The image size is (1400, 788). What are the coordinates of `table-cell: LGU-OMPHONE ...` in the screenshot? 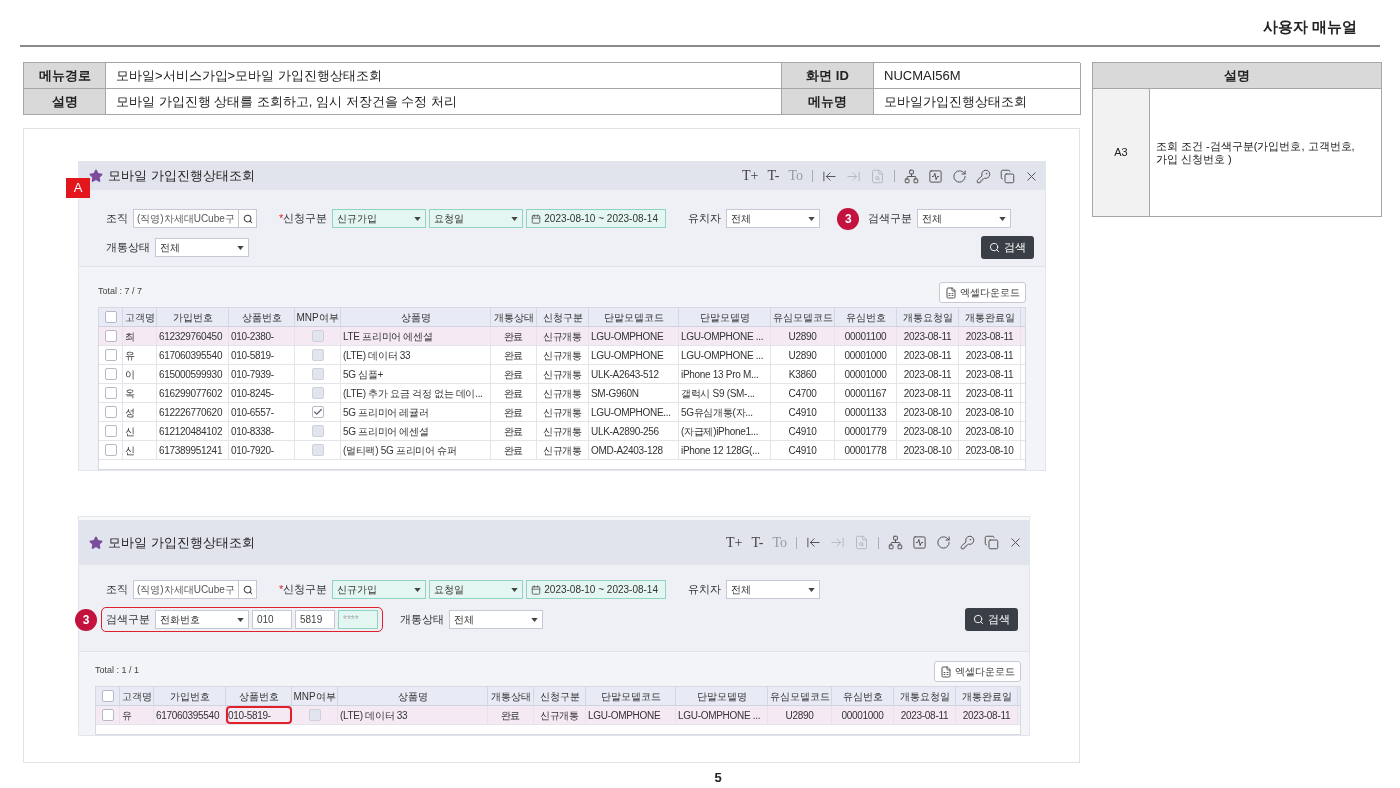 It's located at (725, 355).